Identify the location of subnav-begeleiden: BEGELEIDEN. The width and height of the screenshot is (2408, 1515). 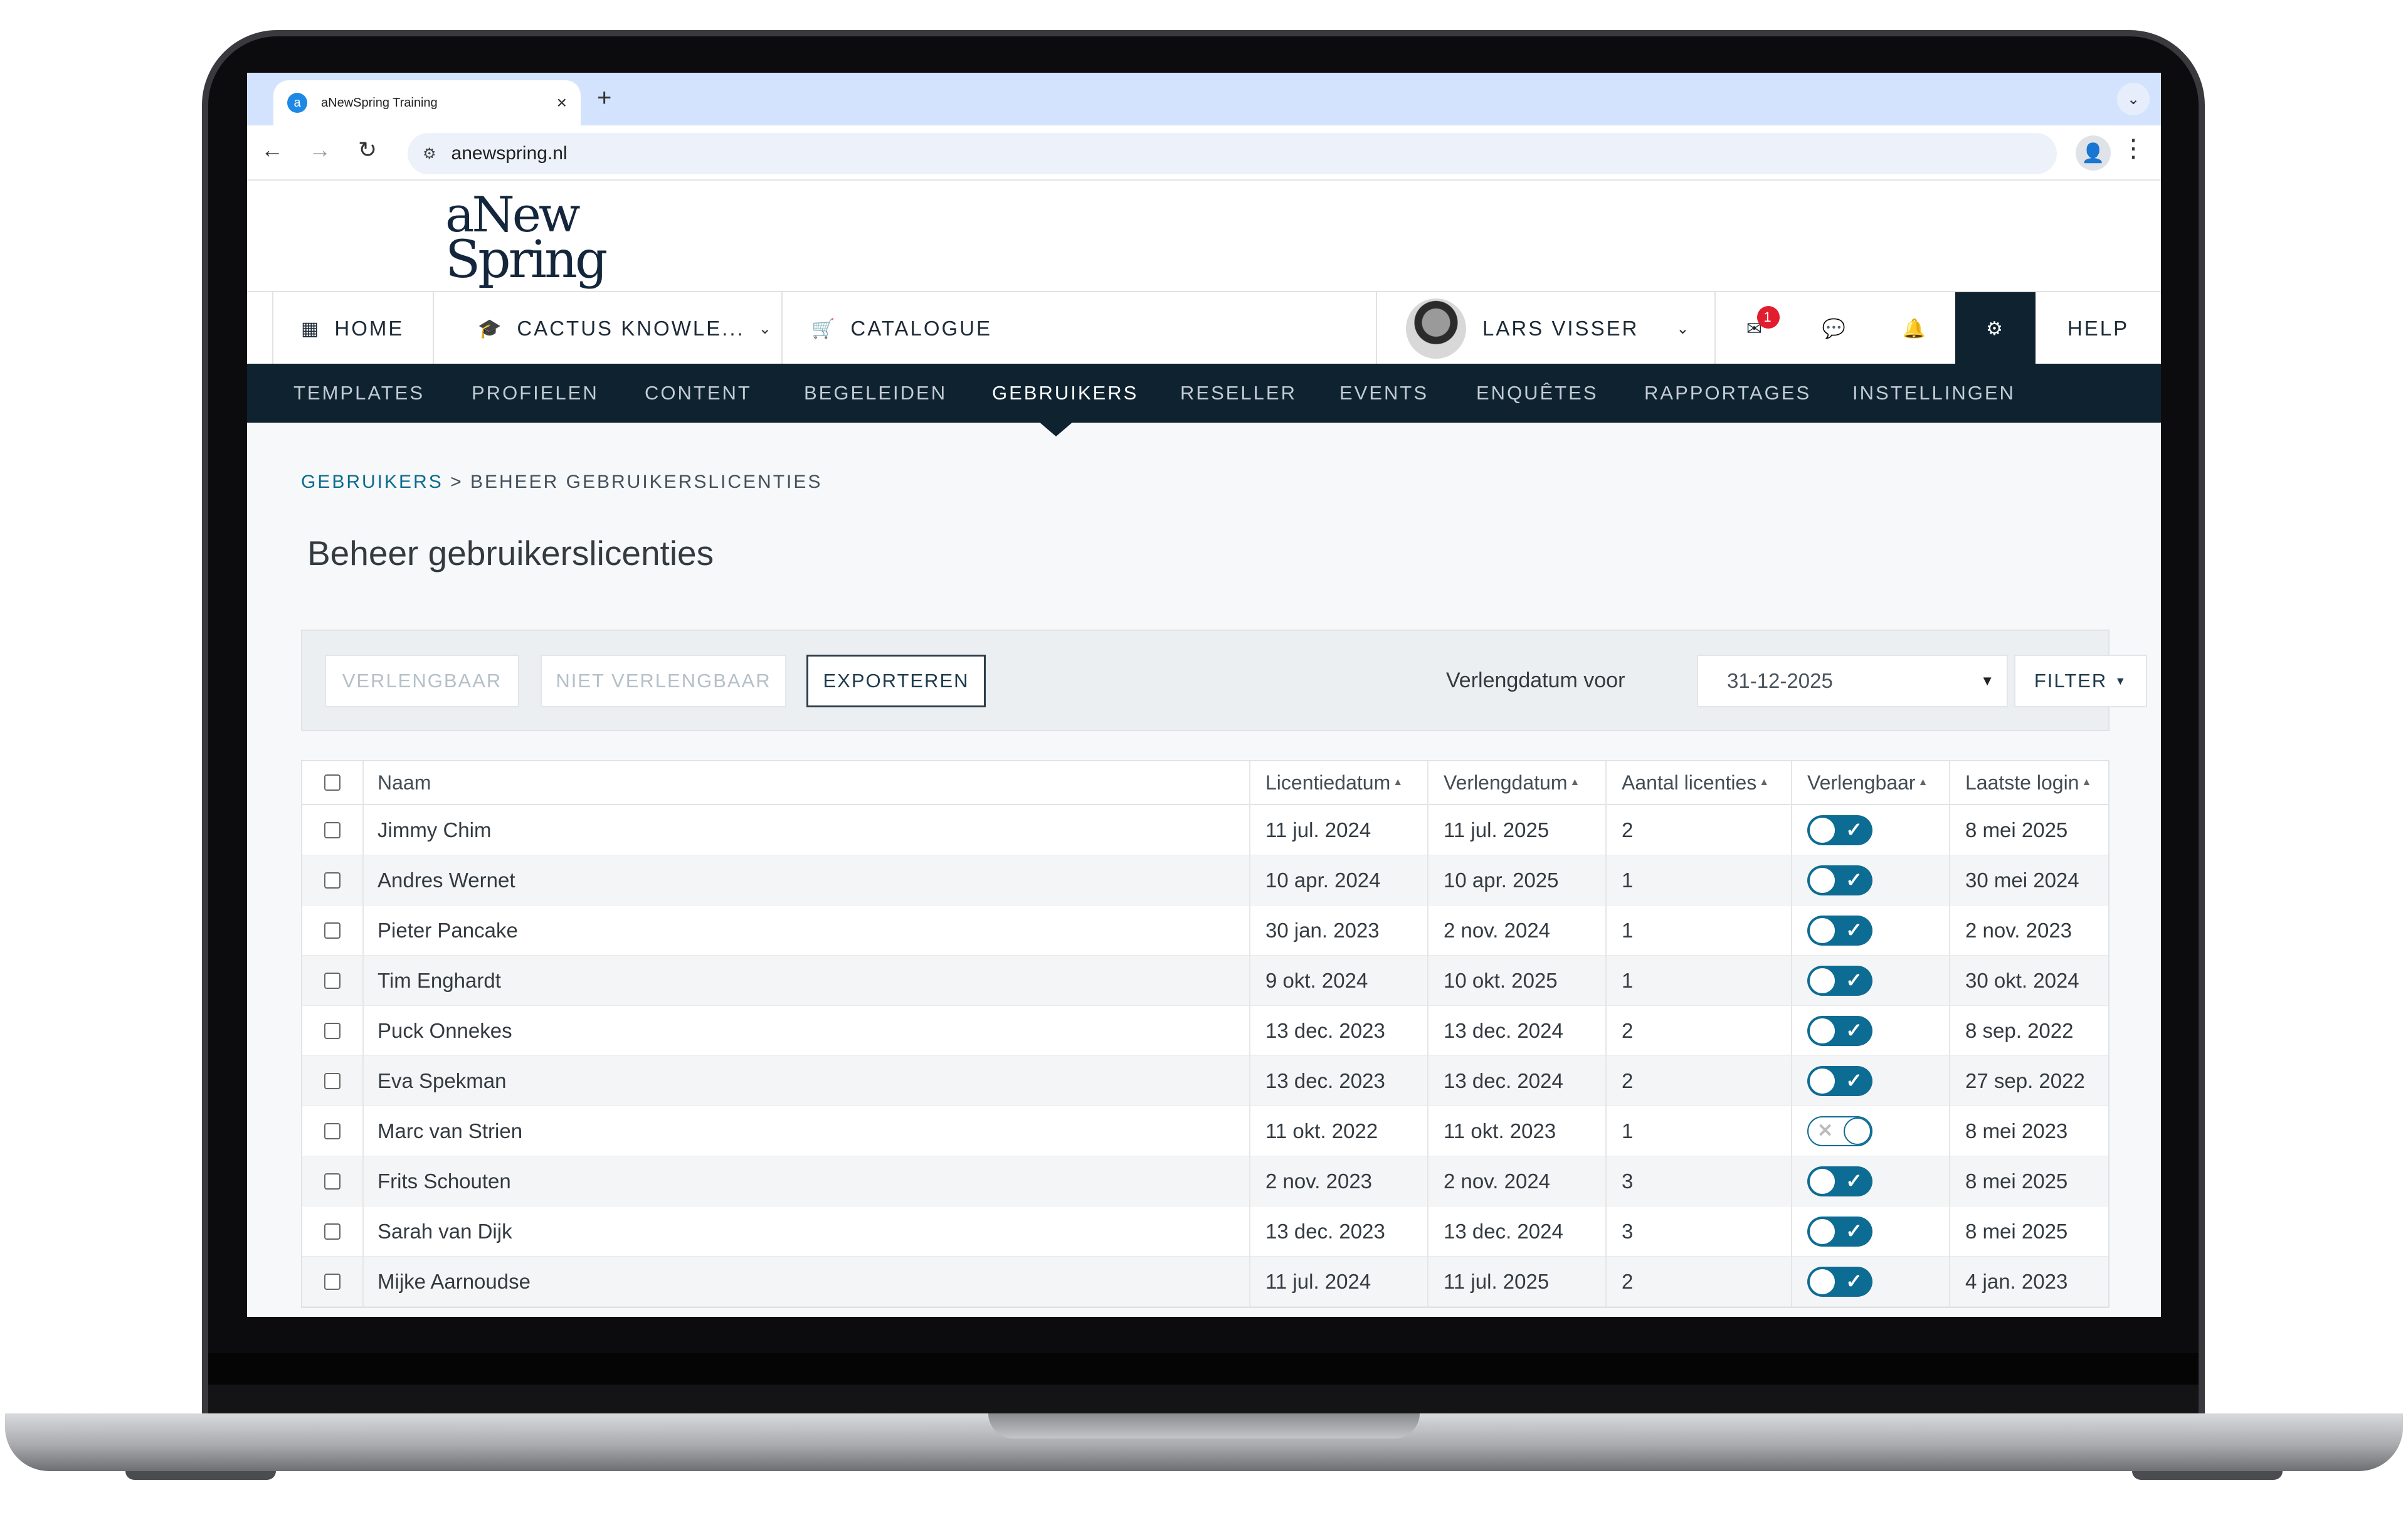
(875, 393).